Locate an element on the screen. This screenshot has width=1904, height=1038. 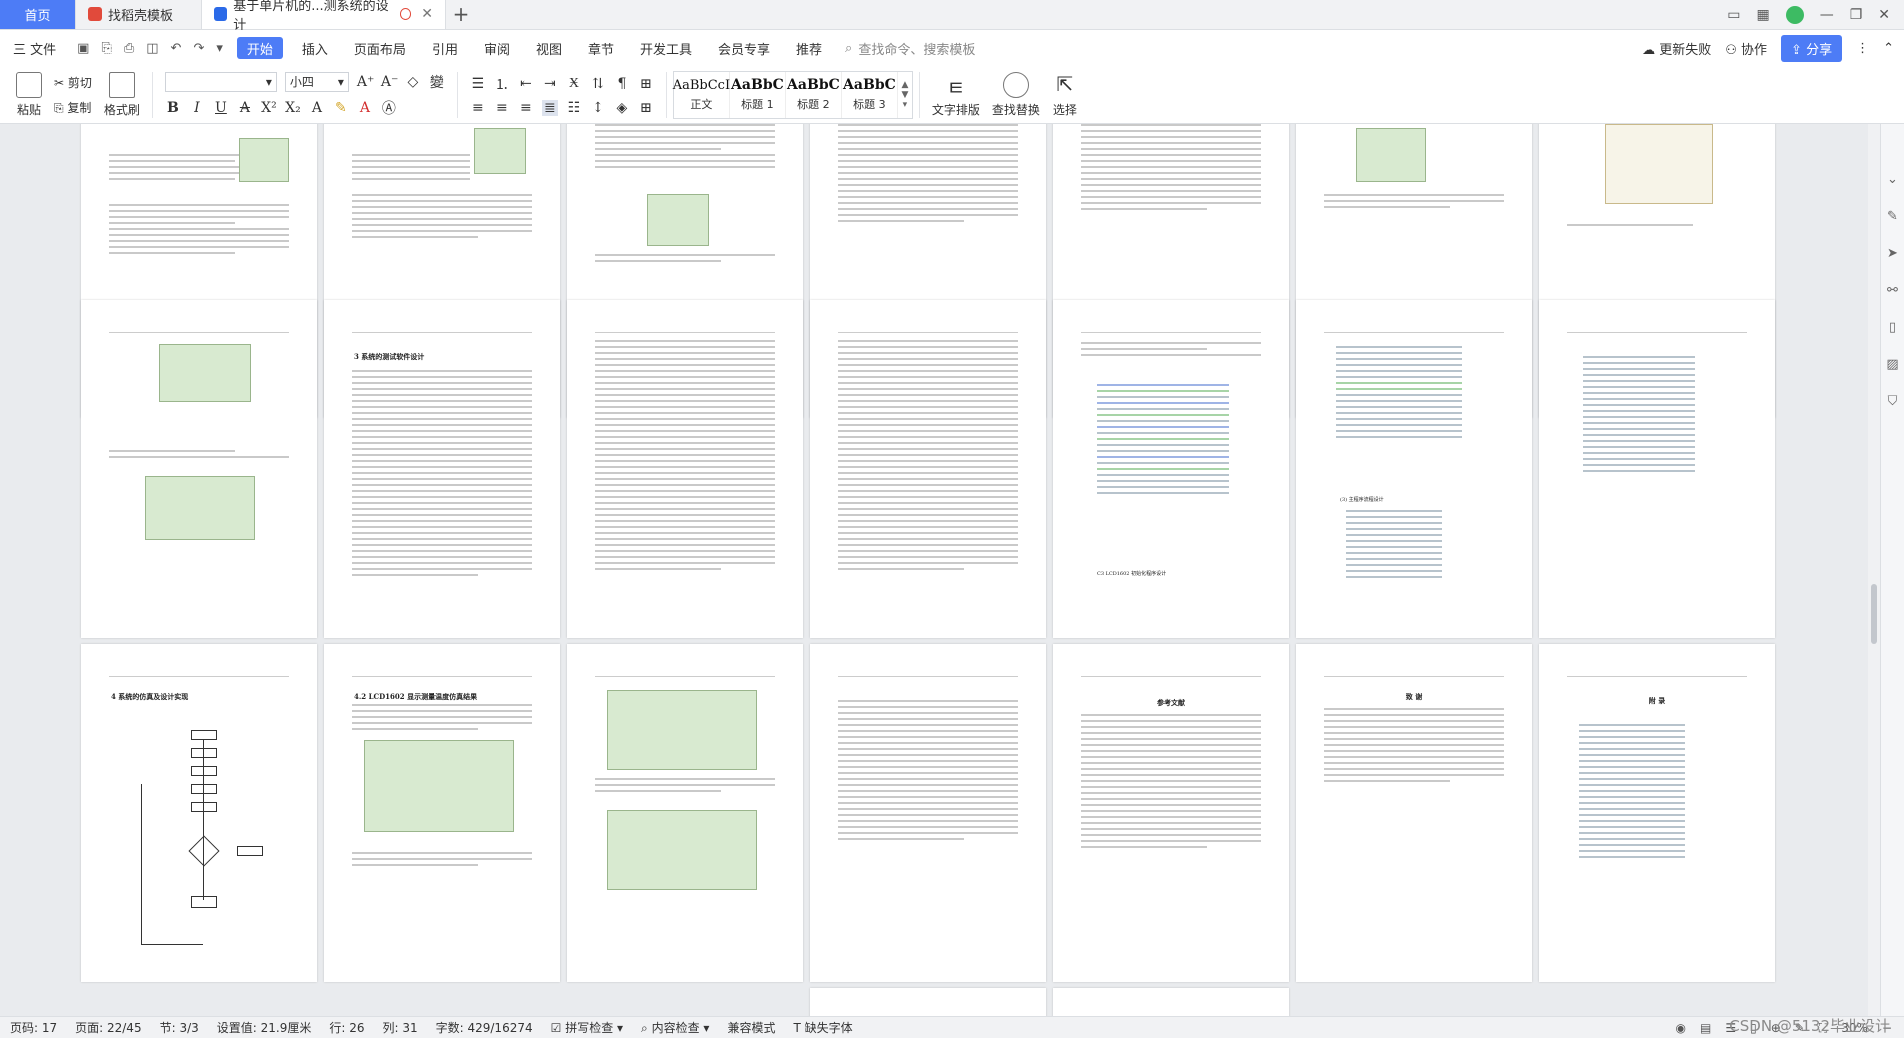
layout-icon: ▭ is located at coordinates (1733, 15).